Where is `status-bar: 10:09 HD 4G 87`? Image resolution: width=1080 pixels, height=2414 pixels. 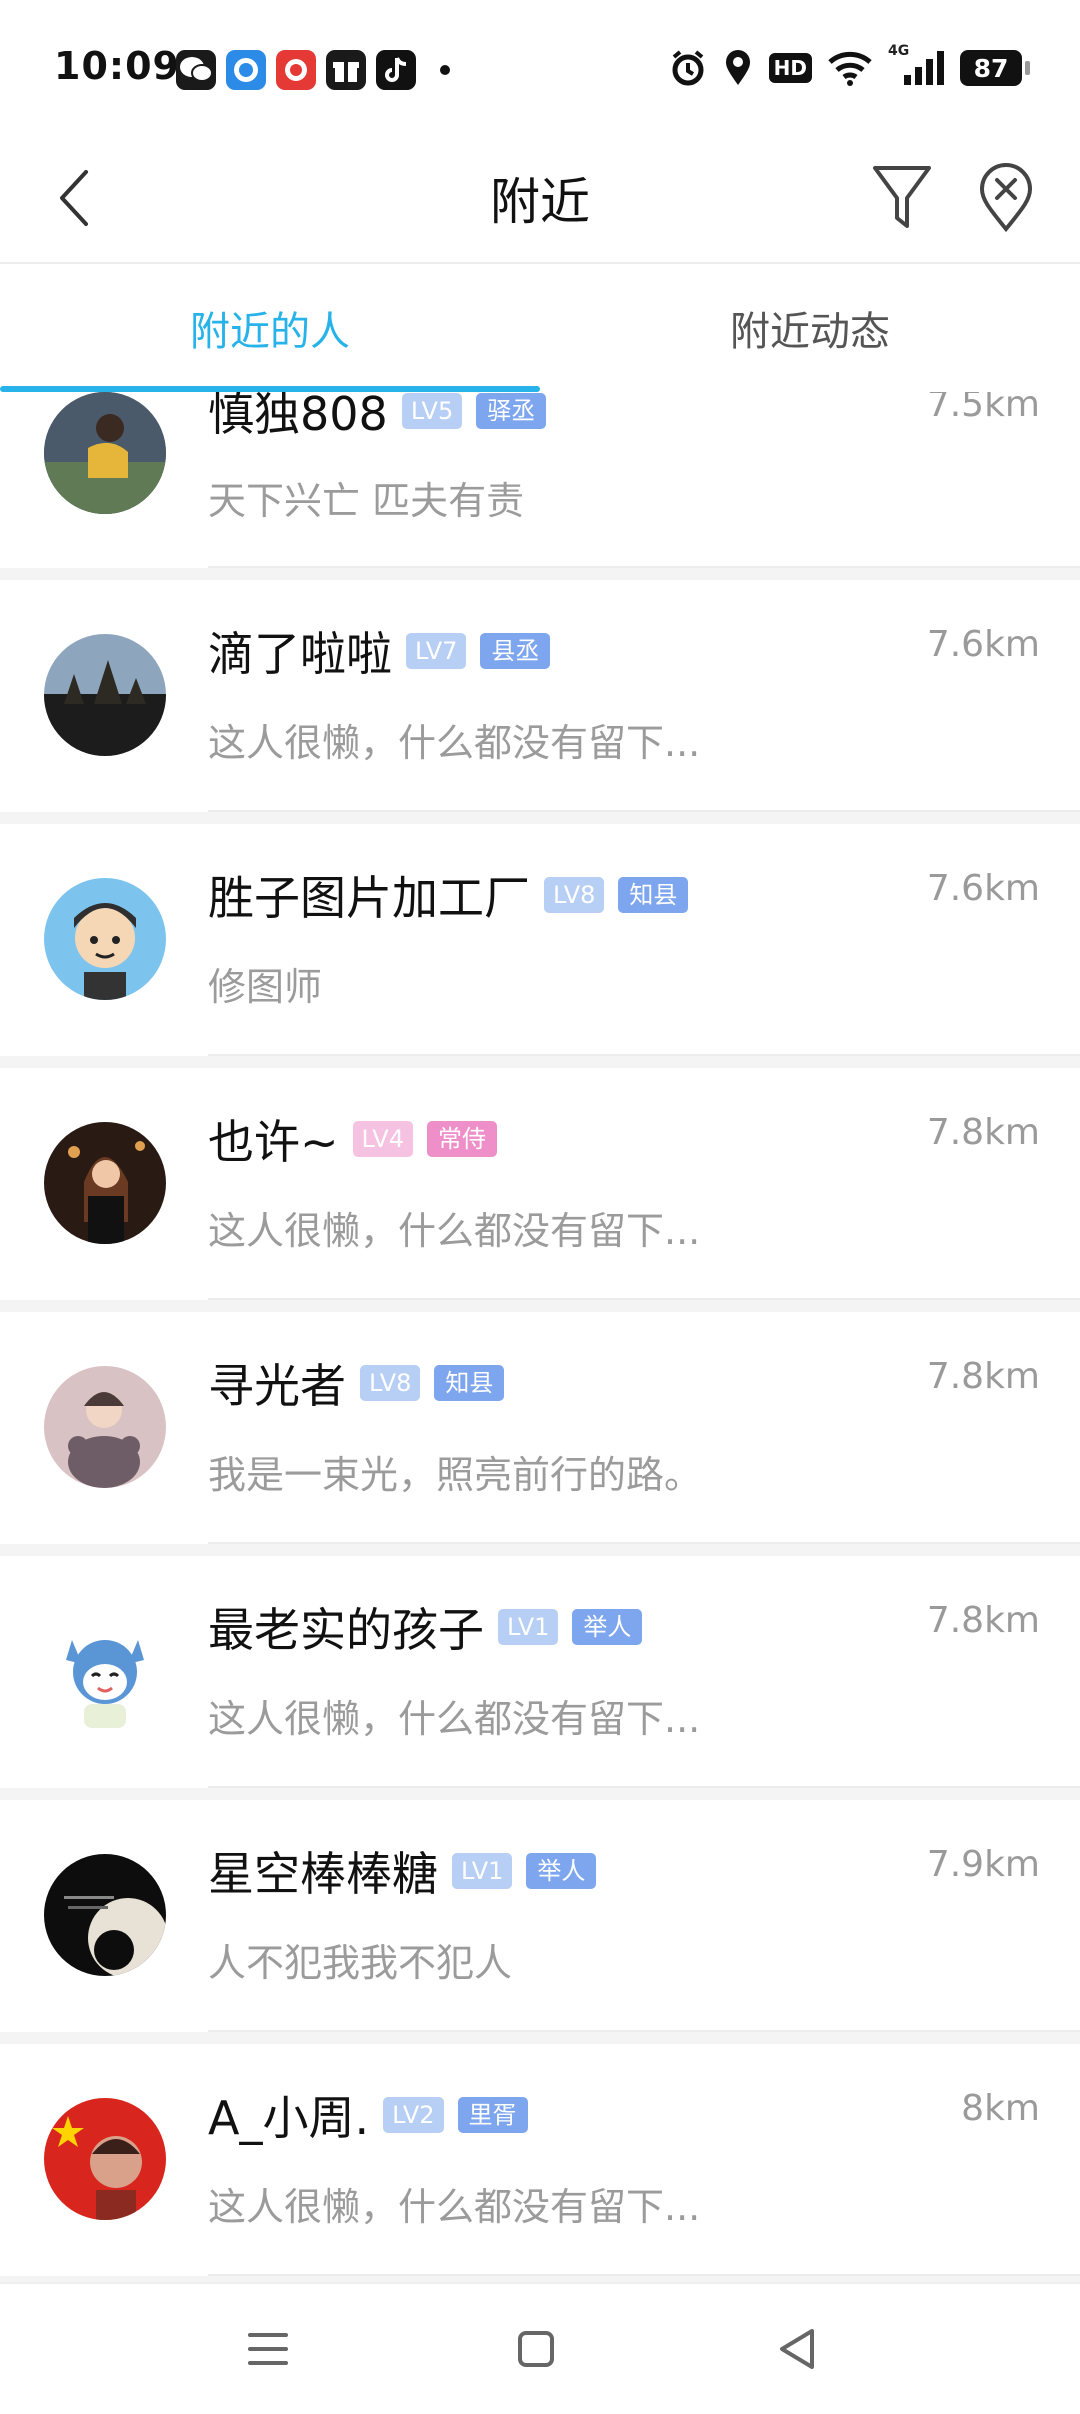 status-bar: 10:09 HD 4G 87 is located at coordinates (540, 66).